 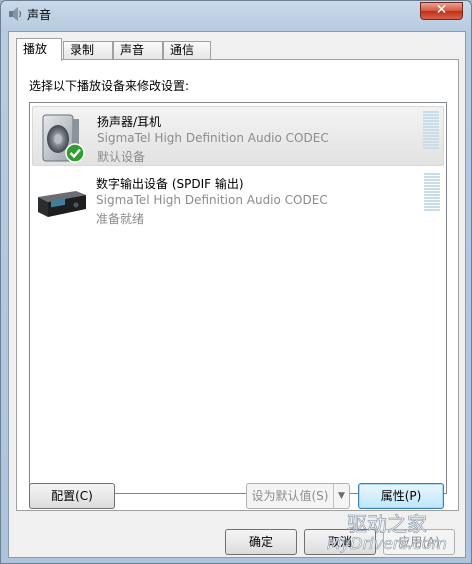 I want to click on window-title: 声音, so click(x=39, y=15).